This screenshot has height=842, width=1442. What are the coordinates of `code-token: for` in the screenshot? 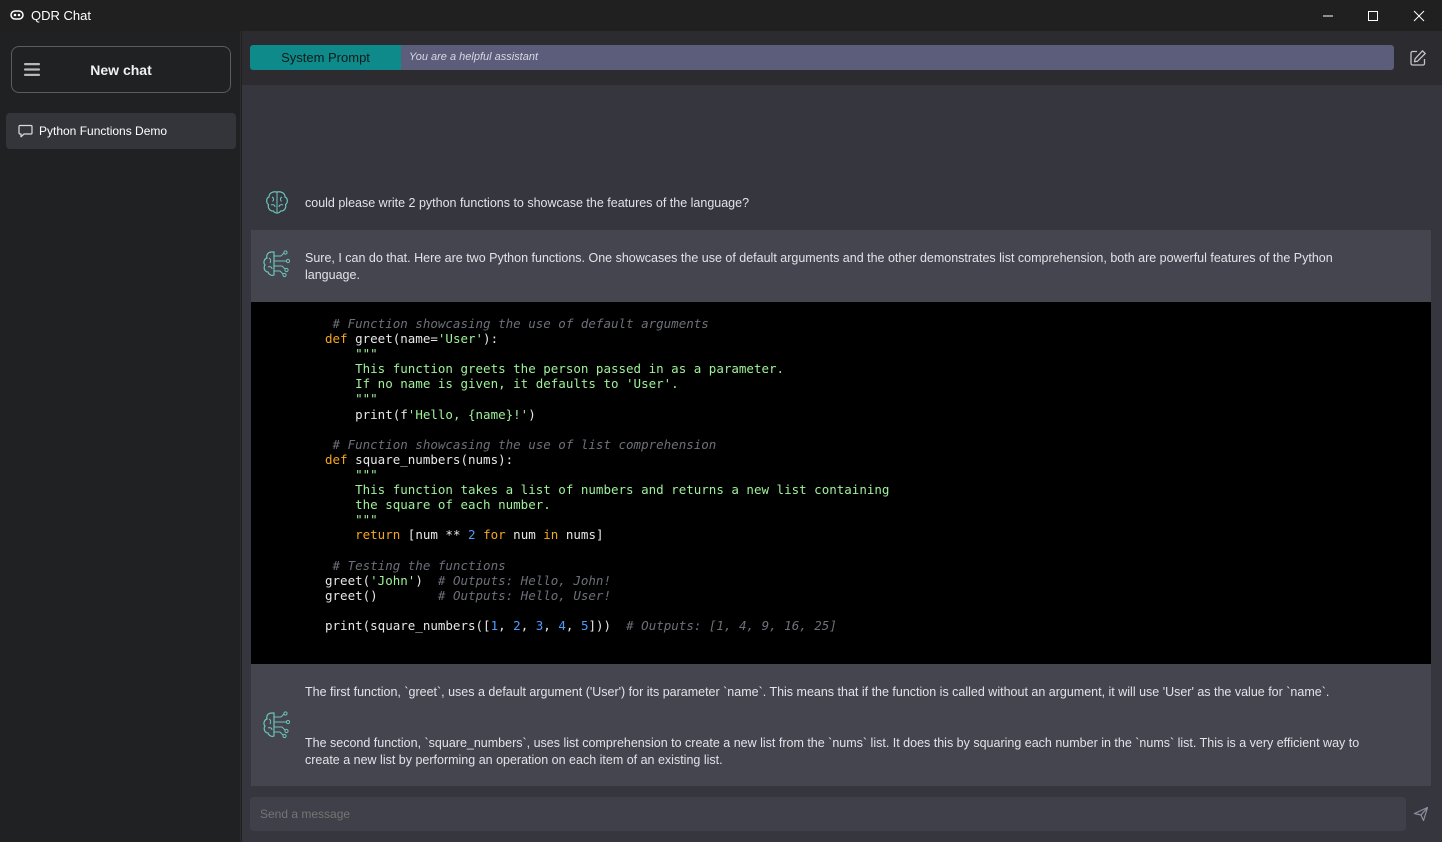 It's located at (494, 535).